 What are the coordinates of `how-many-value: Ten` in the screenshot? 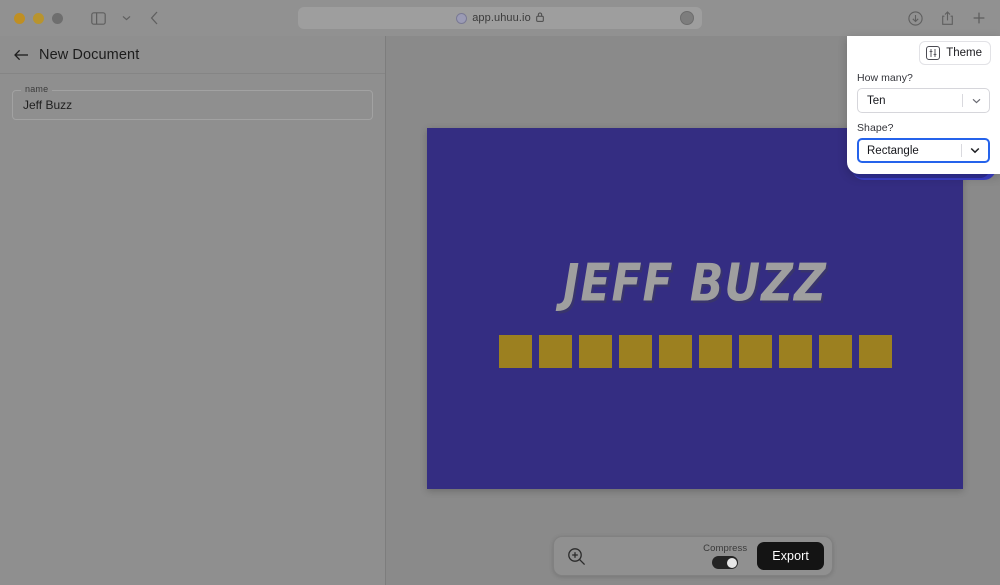 It's located at (876, 100).